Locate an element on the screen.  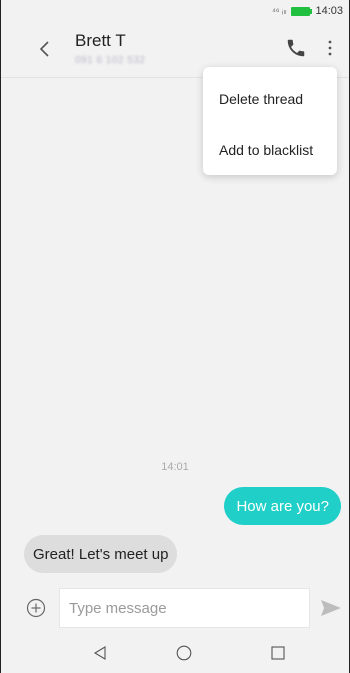
outgoing-message-bubble: How are you? is located at coordinates (282, 506).